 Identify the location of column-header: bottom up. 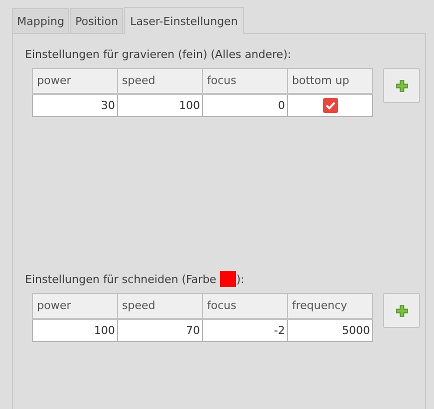
(330, 81).